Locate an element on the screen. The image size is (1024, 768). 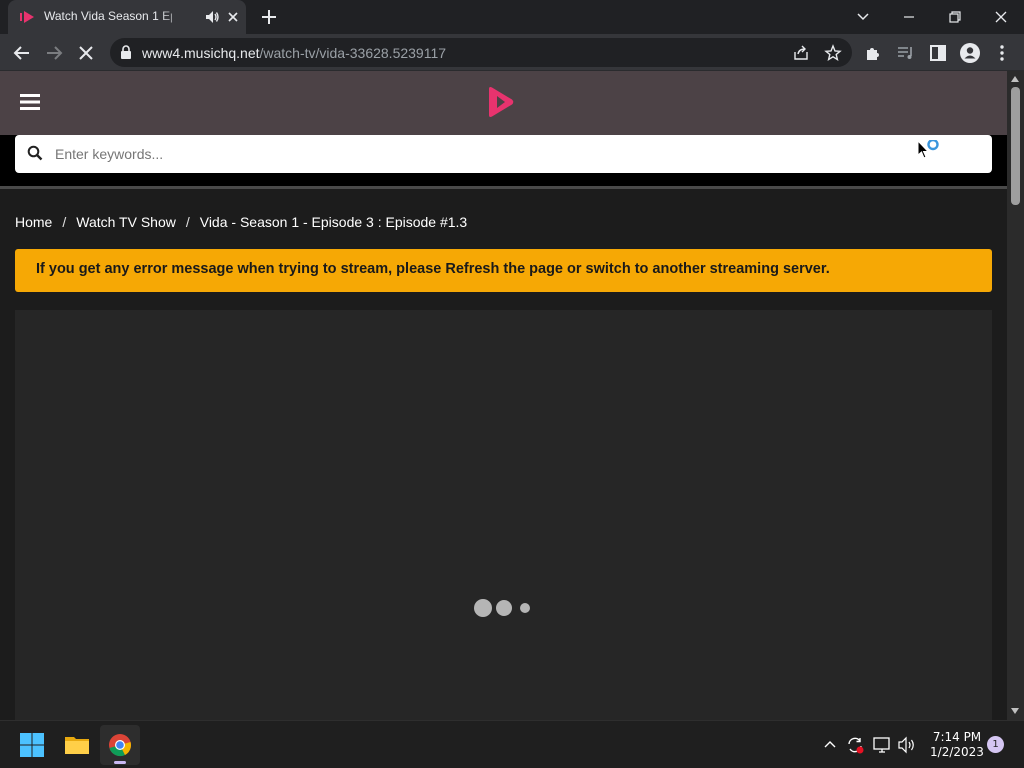
volume-icon is located at coordinates (907, 745).